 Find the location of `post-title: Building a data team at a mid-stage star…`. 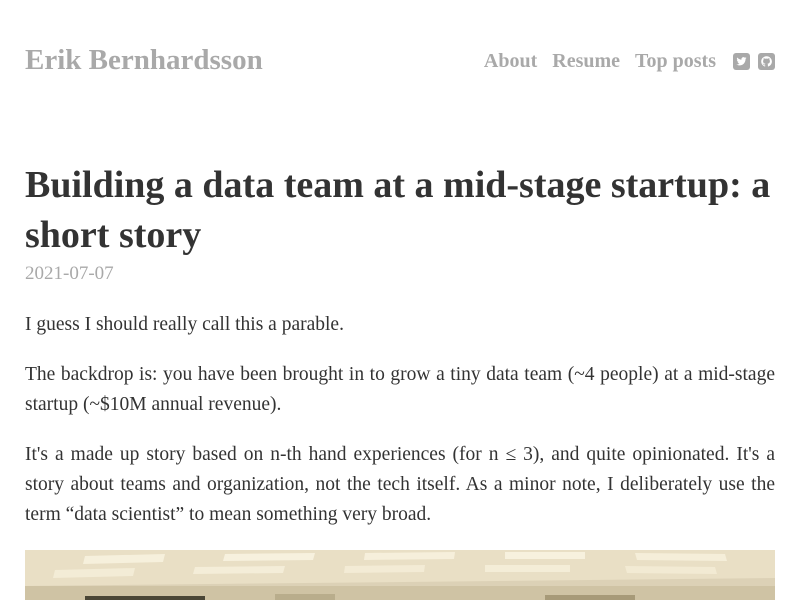

post-title: Building a data team at a mid-stage star… is located at coordinates (398, 210).